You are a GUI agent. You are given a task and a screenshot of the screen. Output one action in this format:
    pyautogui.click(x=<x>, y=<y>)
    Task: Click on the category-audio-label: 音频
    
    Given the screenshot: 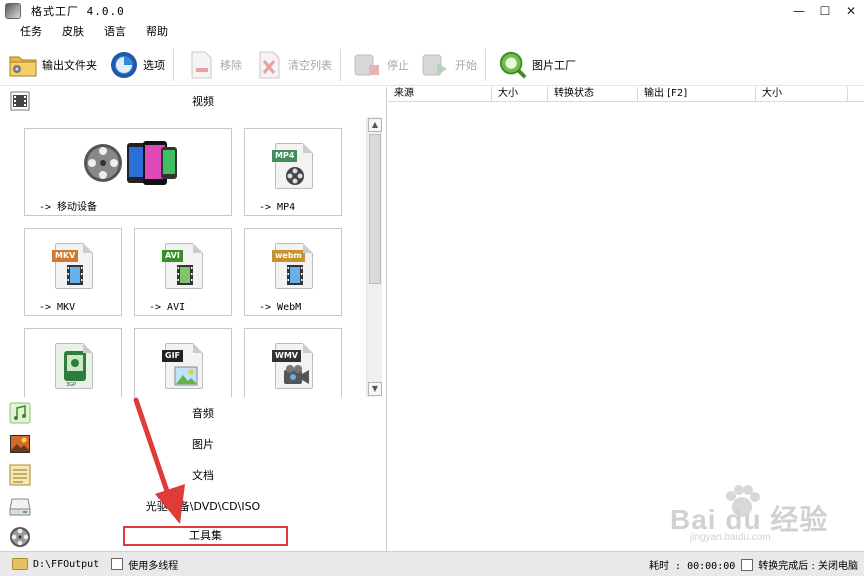 What is the action you would take?
    pyautogui.click(x=203, y=413)
    